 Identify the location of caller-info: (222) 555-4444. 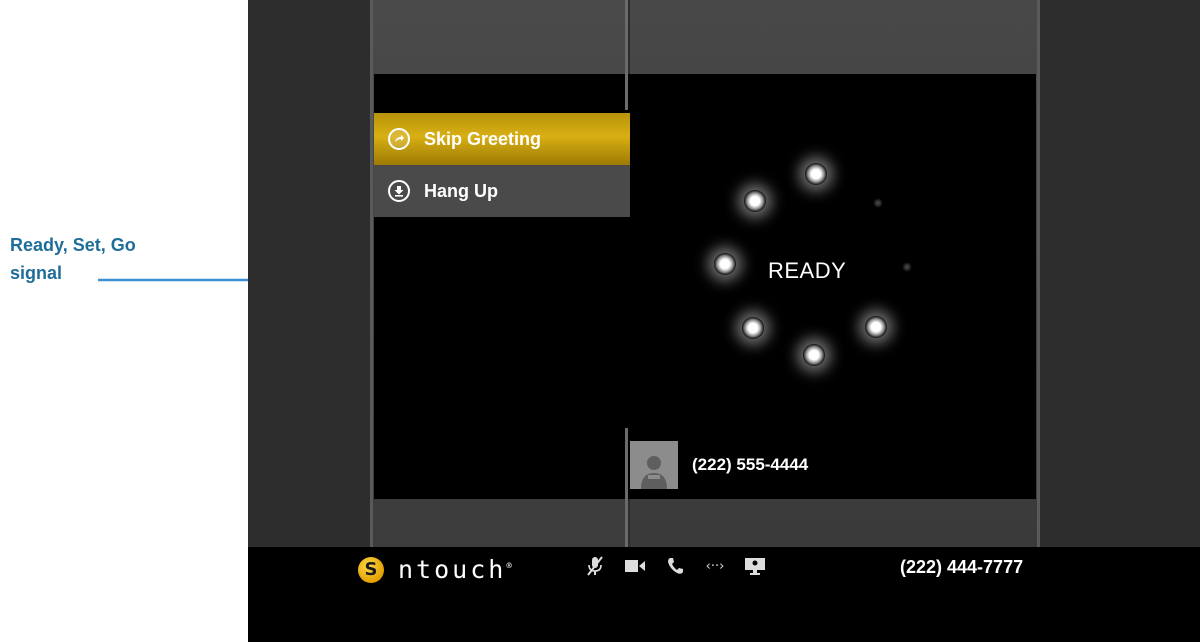
(719, 465).